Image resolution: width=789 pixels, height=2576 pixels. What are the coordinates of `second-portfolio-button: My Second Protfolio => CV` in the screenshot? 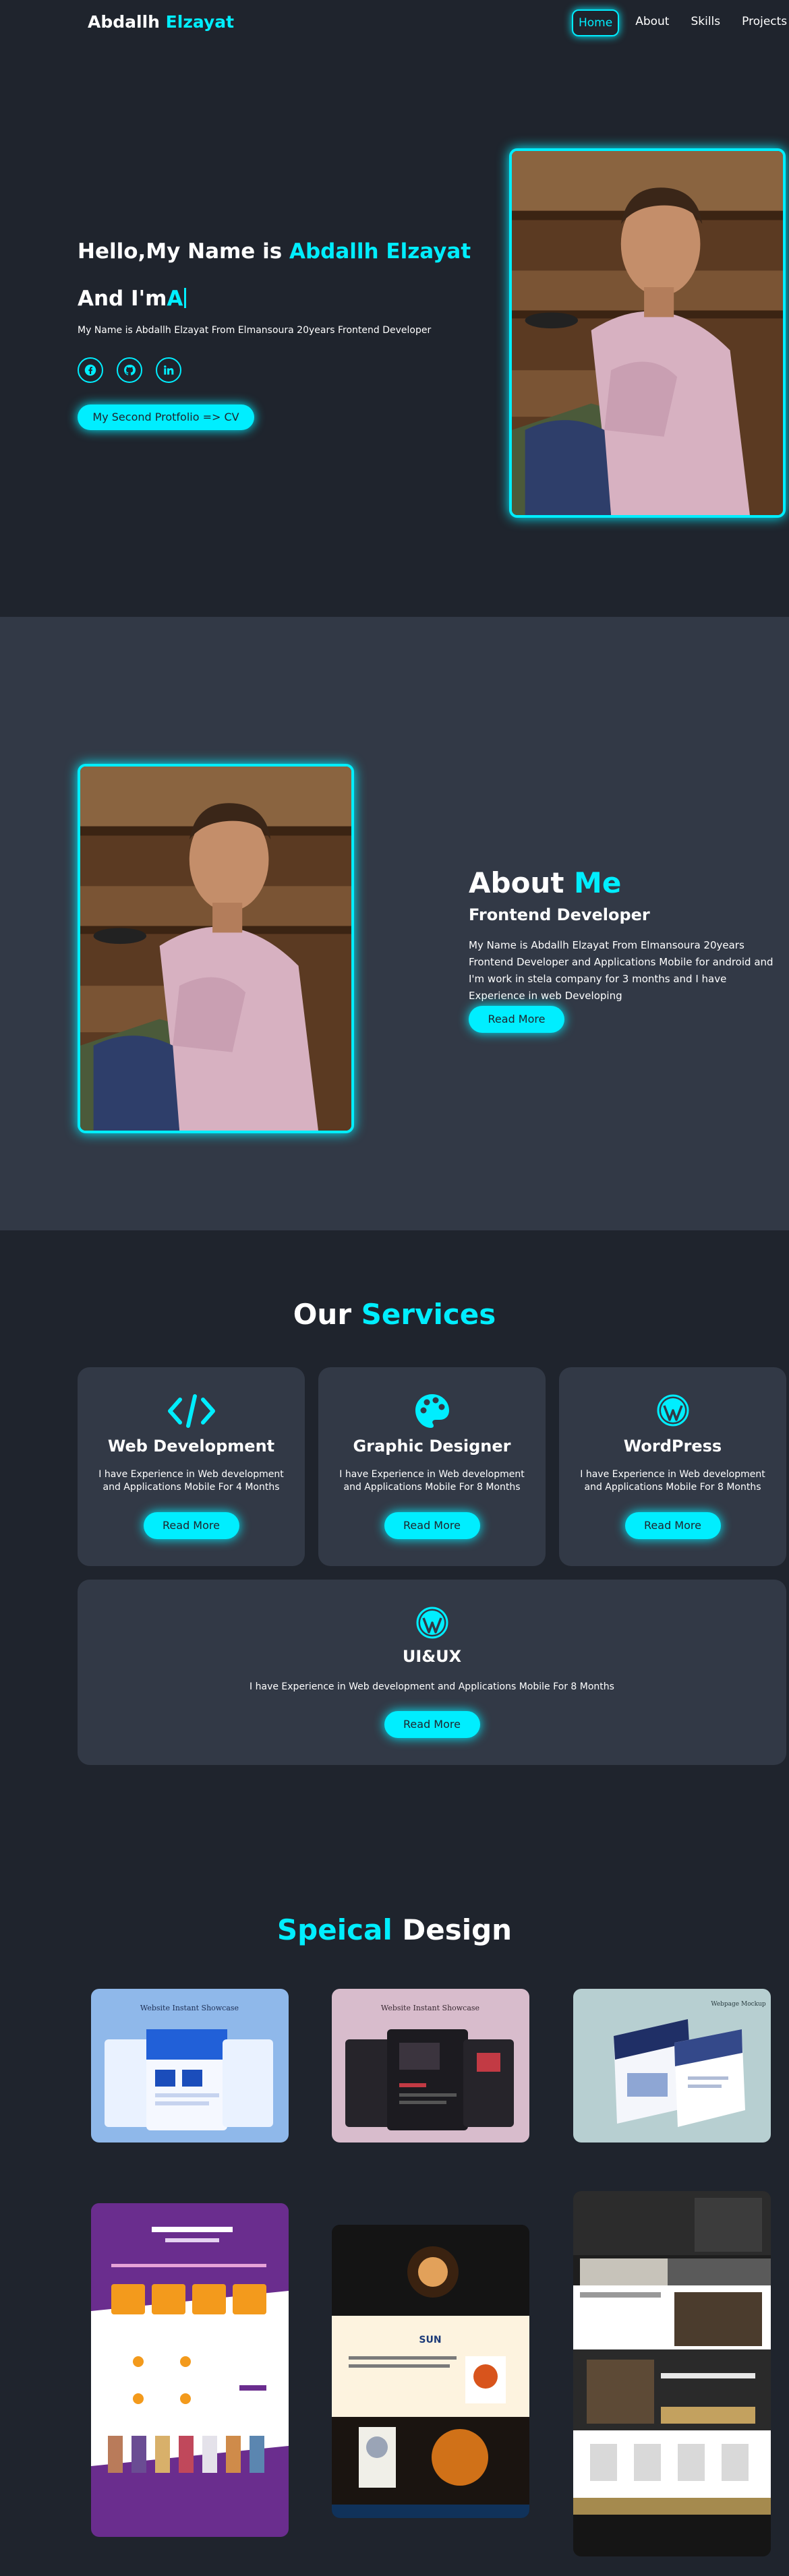 It's located at (166, 417).